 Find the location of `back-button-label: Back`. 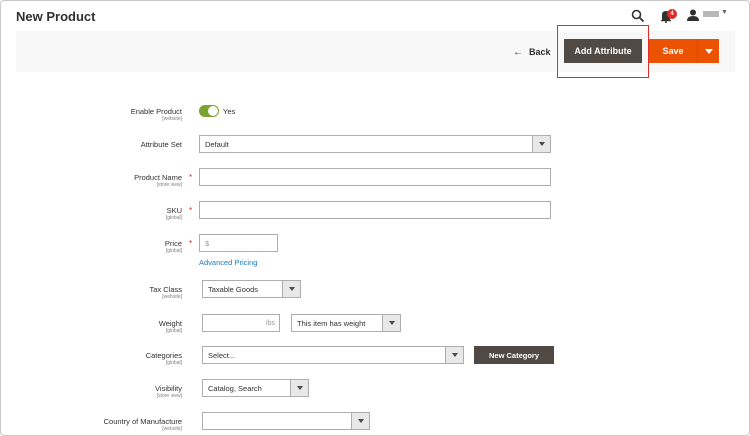

back-button-label: Back is located at coordinates (540, 52).